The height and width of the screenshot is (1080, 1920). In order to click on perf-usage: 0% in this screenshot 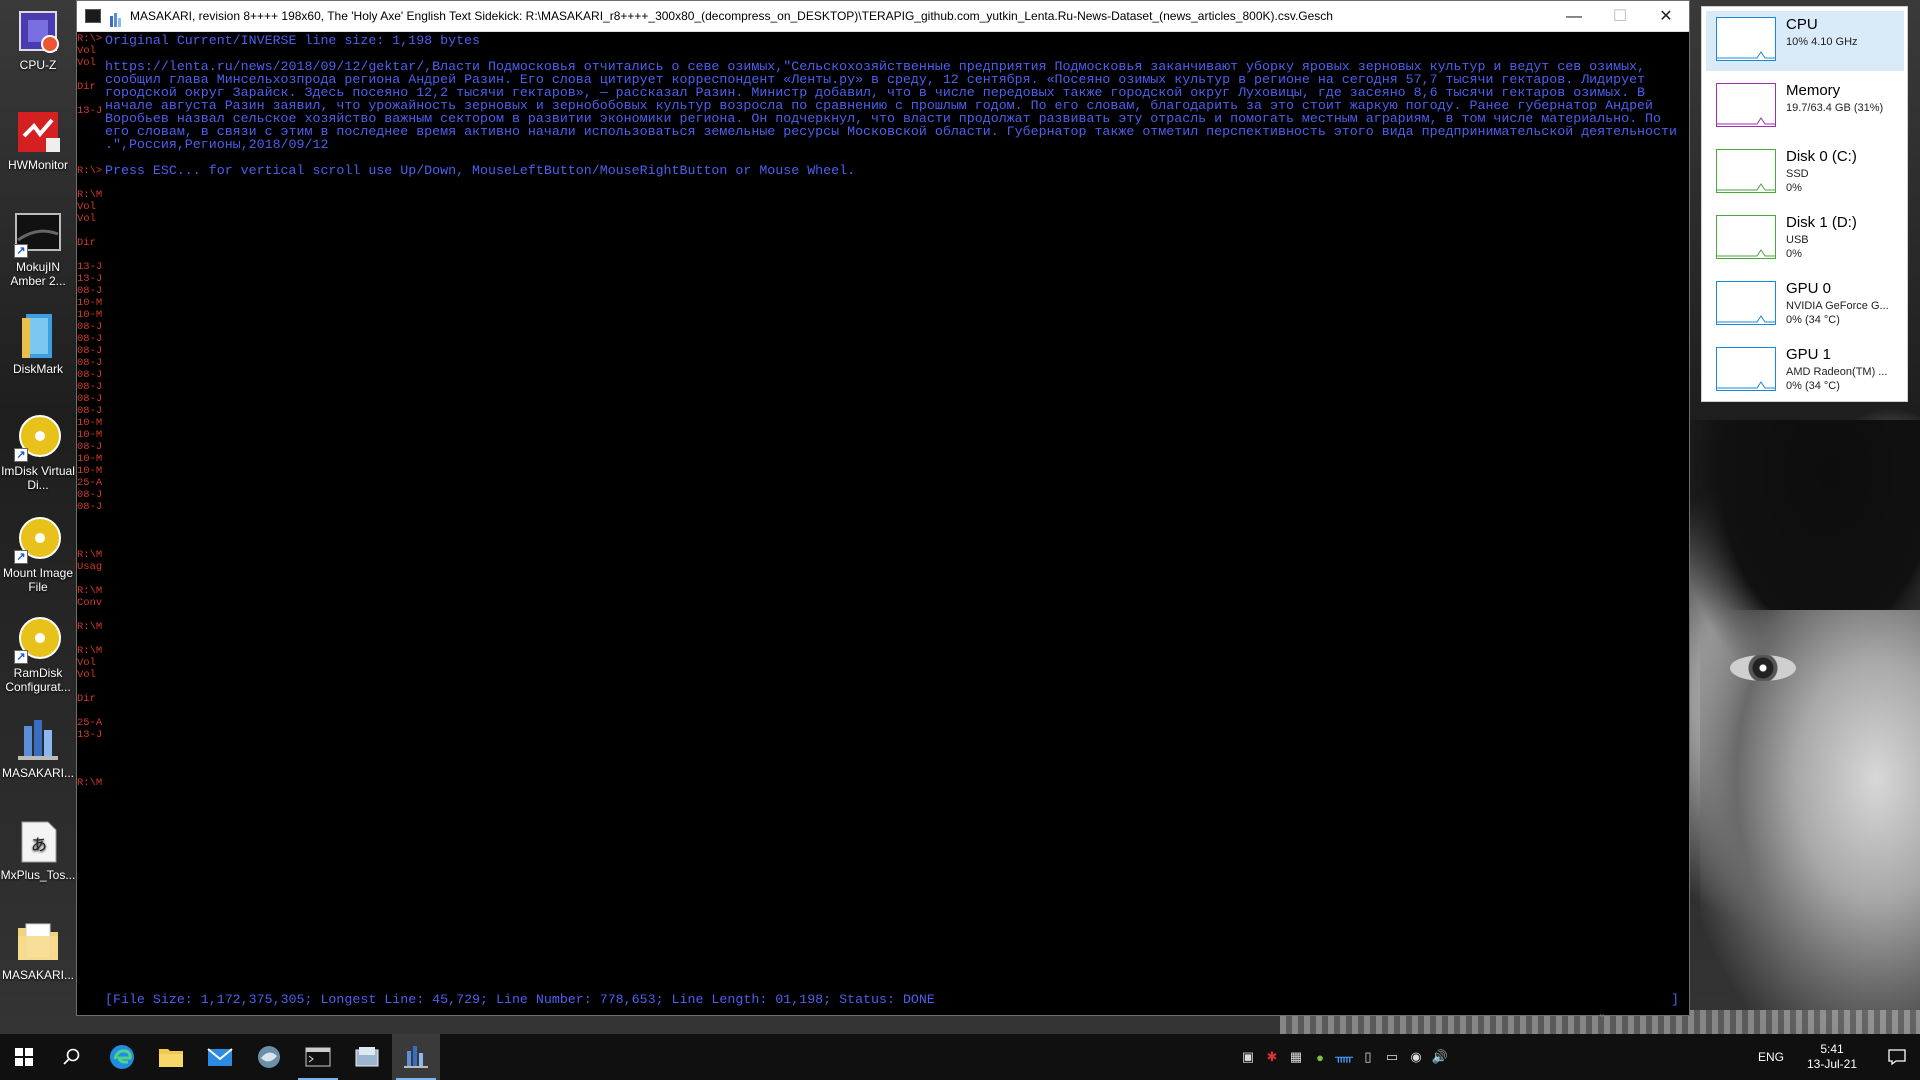, I will do `click(1794, 188)`.